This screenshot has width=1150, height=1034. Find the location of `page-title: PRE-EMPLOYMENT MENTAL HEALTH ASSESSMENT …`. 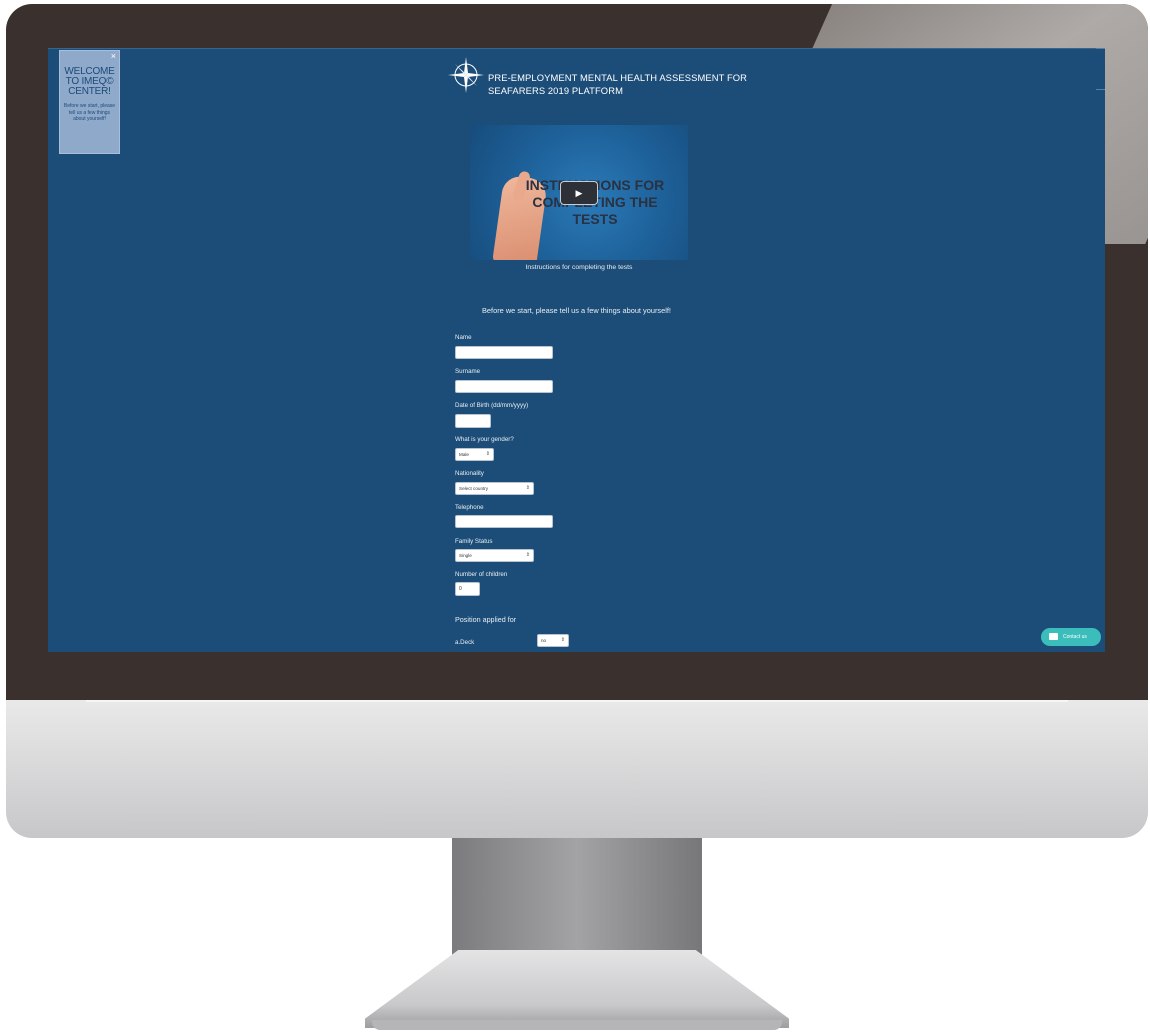

page-title: PRE-EMPLOYMENT MENTAL HEALTH ASSESSMENT … is located at coordinates (617, 84).